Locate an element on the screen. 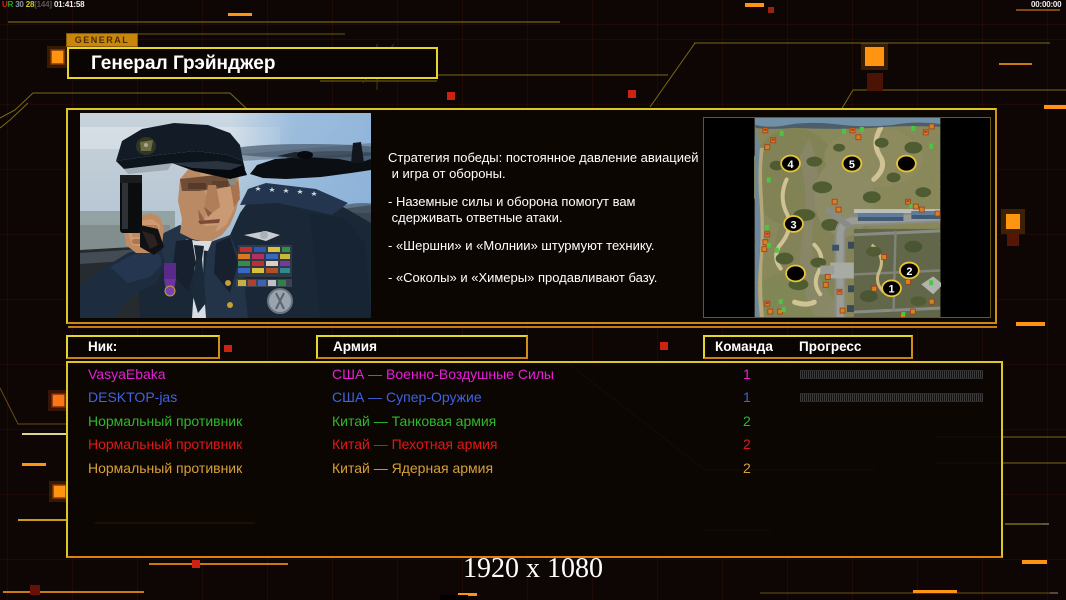 The width and height of the screenshot is (1066, 600). svg-text: 1 is located at coordinates (892, 290).